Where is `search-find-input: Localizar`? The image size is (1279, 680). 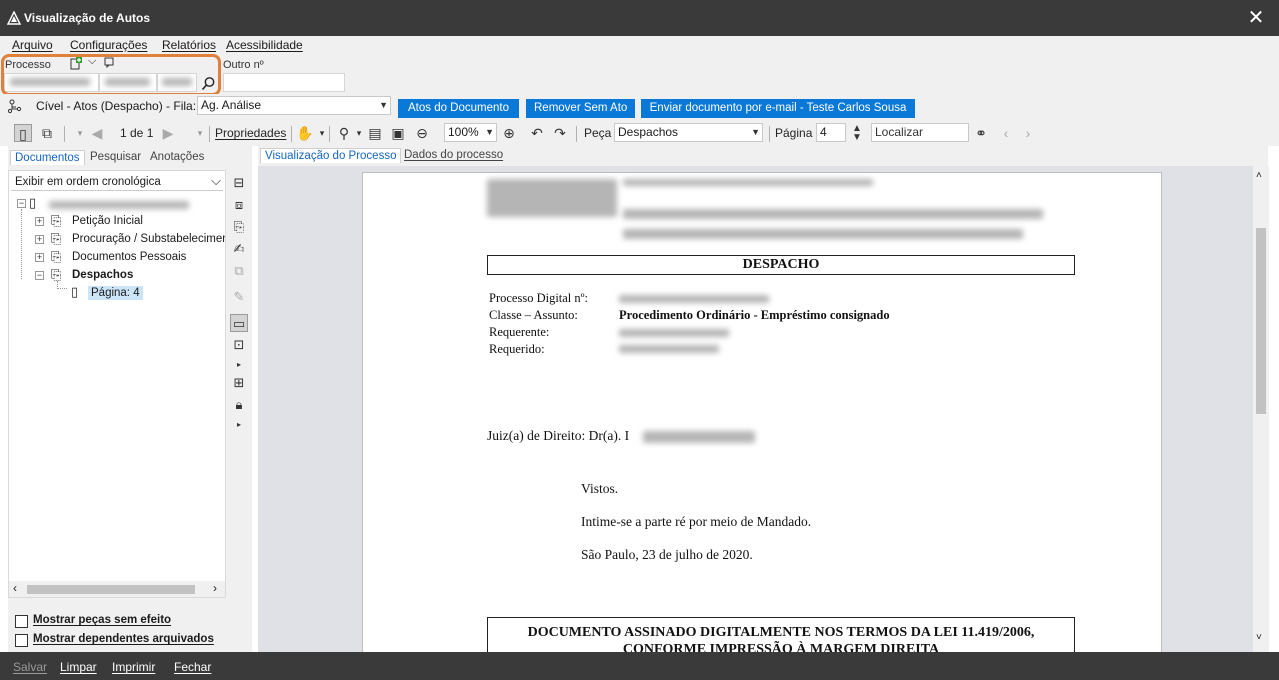
search-find-input: Localizar is located at coordinates (920, 132).